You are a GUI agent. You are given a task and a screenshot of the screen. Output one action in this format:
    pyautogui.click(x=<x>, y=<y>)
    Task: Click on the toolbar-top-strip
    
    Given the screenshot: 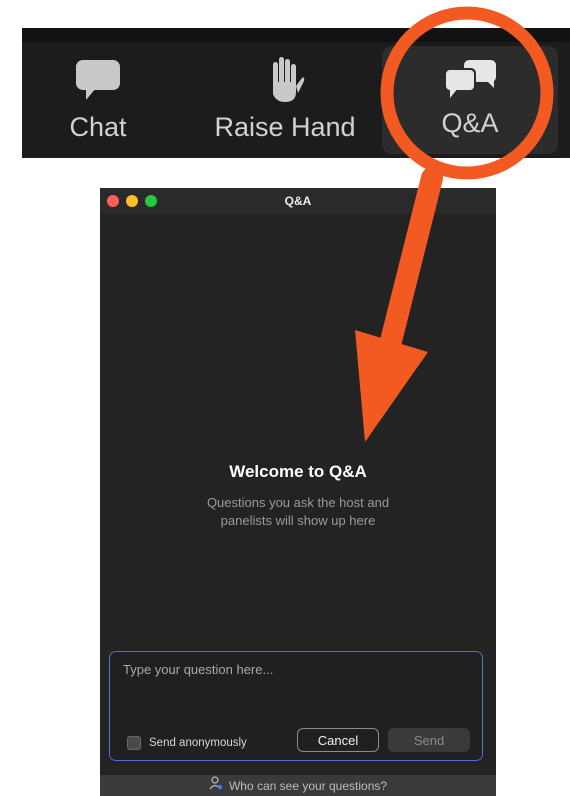 What is the action you would take?
    pyautogui.click(x=296, y=35)
    